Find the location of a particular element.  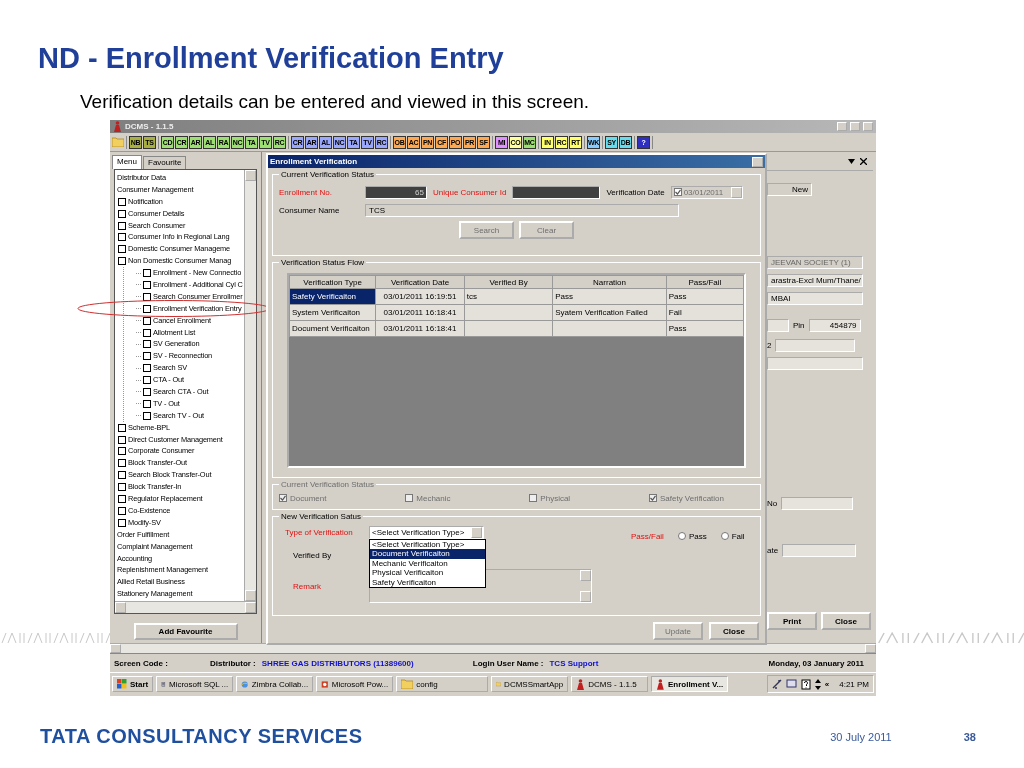

pin-field: 454879 is located at coordinates (834, 325).